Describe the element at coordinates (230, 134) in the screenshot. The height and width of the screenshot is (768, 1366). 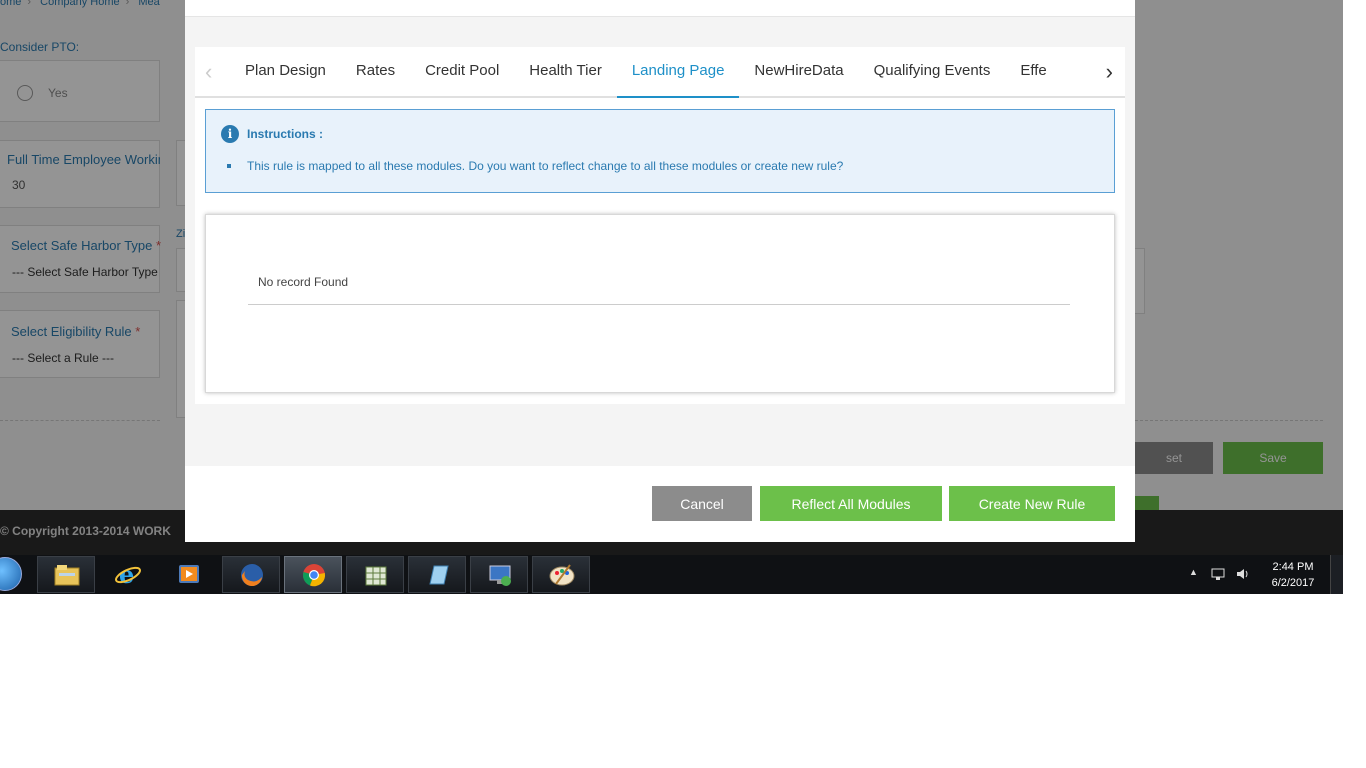
I see `info-icon: i` at that location.